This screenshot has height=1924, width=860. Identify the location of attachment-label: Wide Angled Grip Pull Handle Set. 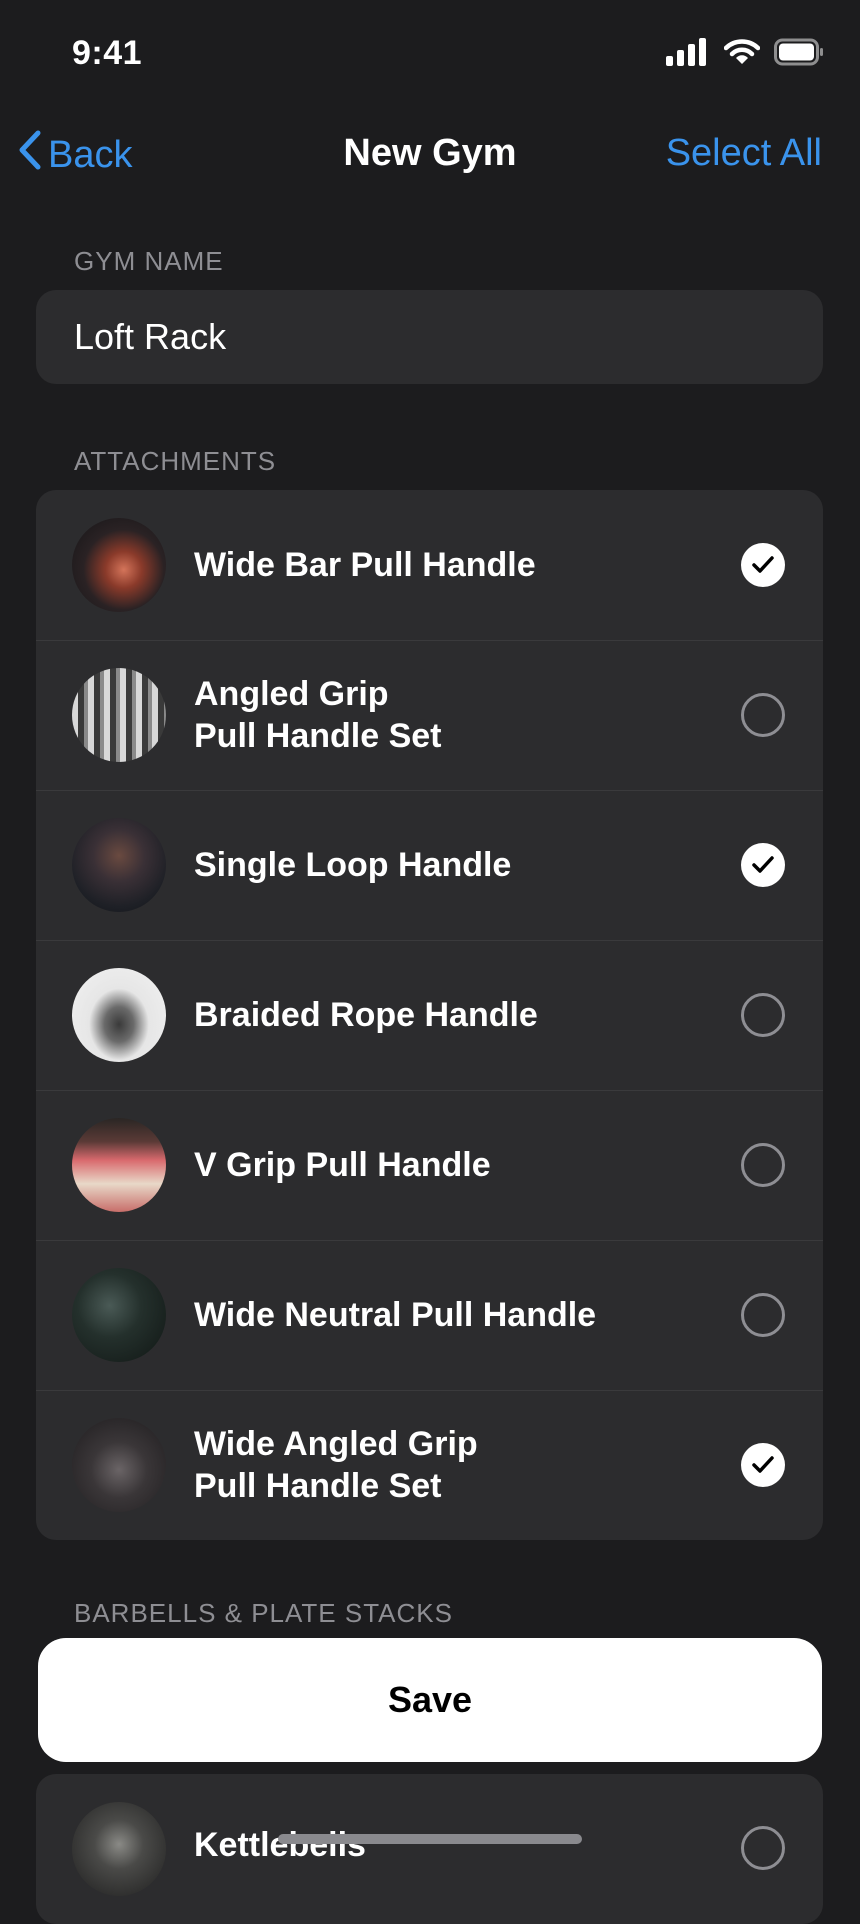
(336, 1465).